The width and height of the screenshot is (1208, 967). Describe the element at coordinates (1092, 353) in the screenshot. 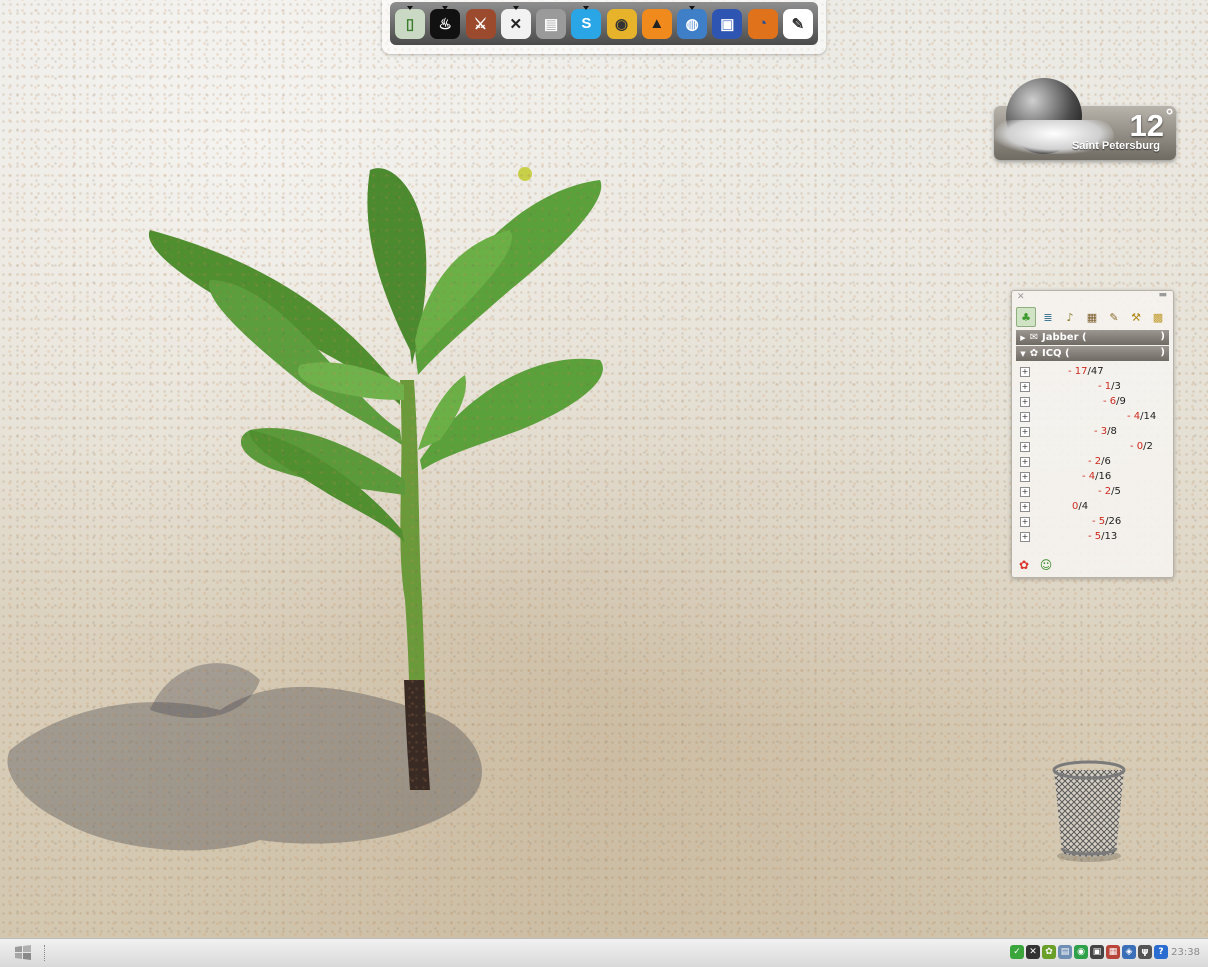

I see `icq-account: ▼ ✿ ICQ ()` at that location.